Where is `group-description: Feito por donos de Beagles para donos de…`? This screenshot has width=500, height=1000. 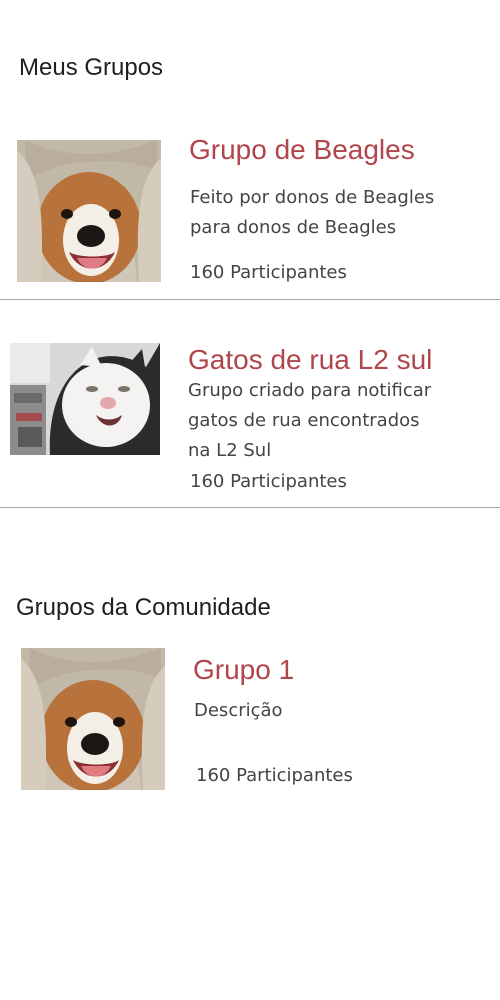 group-description: Feito por donos de Beagles para donos de… is located at coordinates (312, 212).